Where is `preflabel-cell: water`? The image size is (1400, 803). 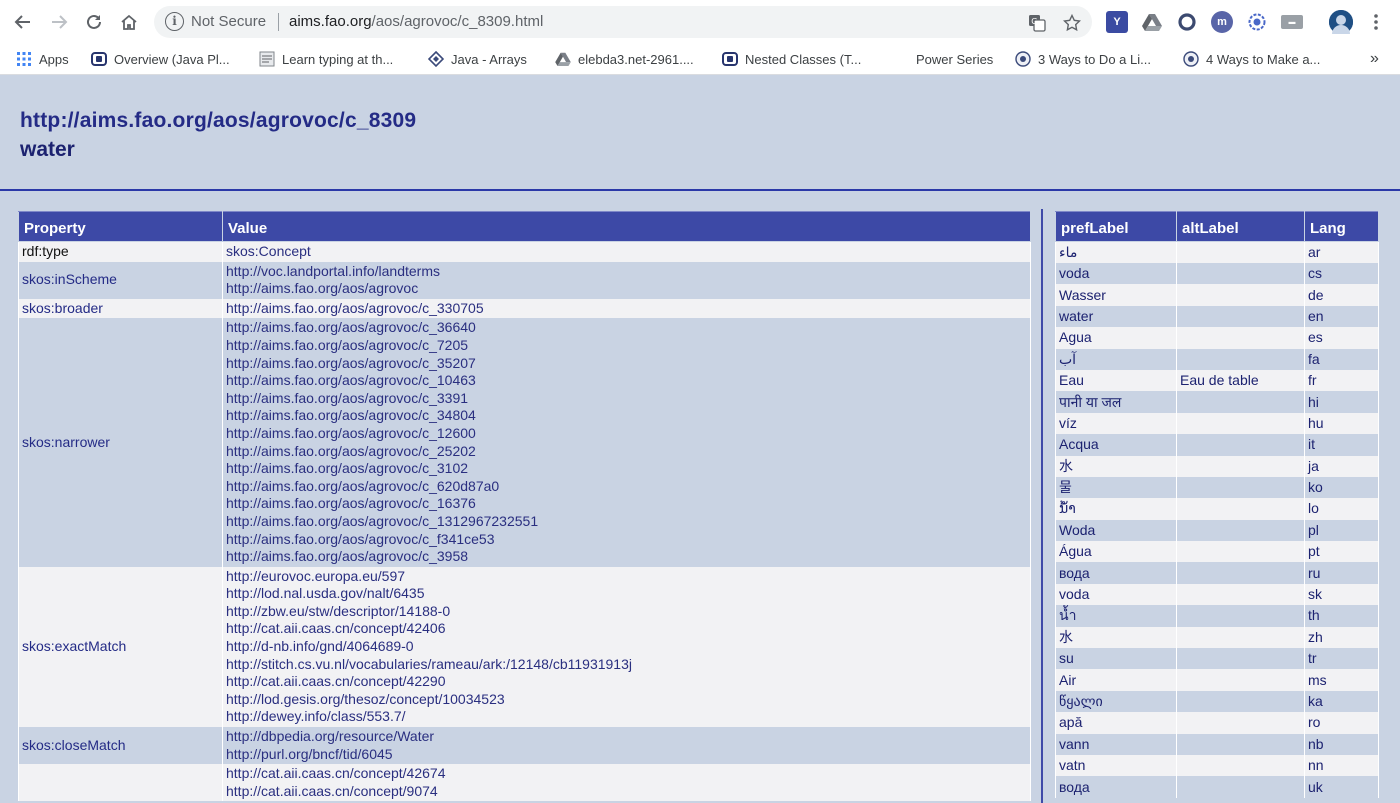 preflabel-cell: water is located at coordinates (1116, 316).